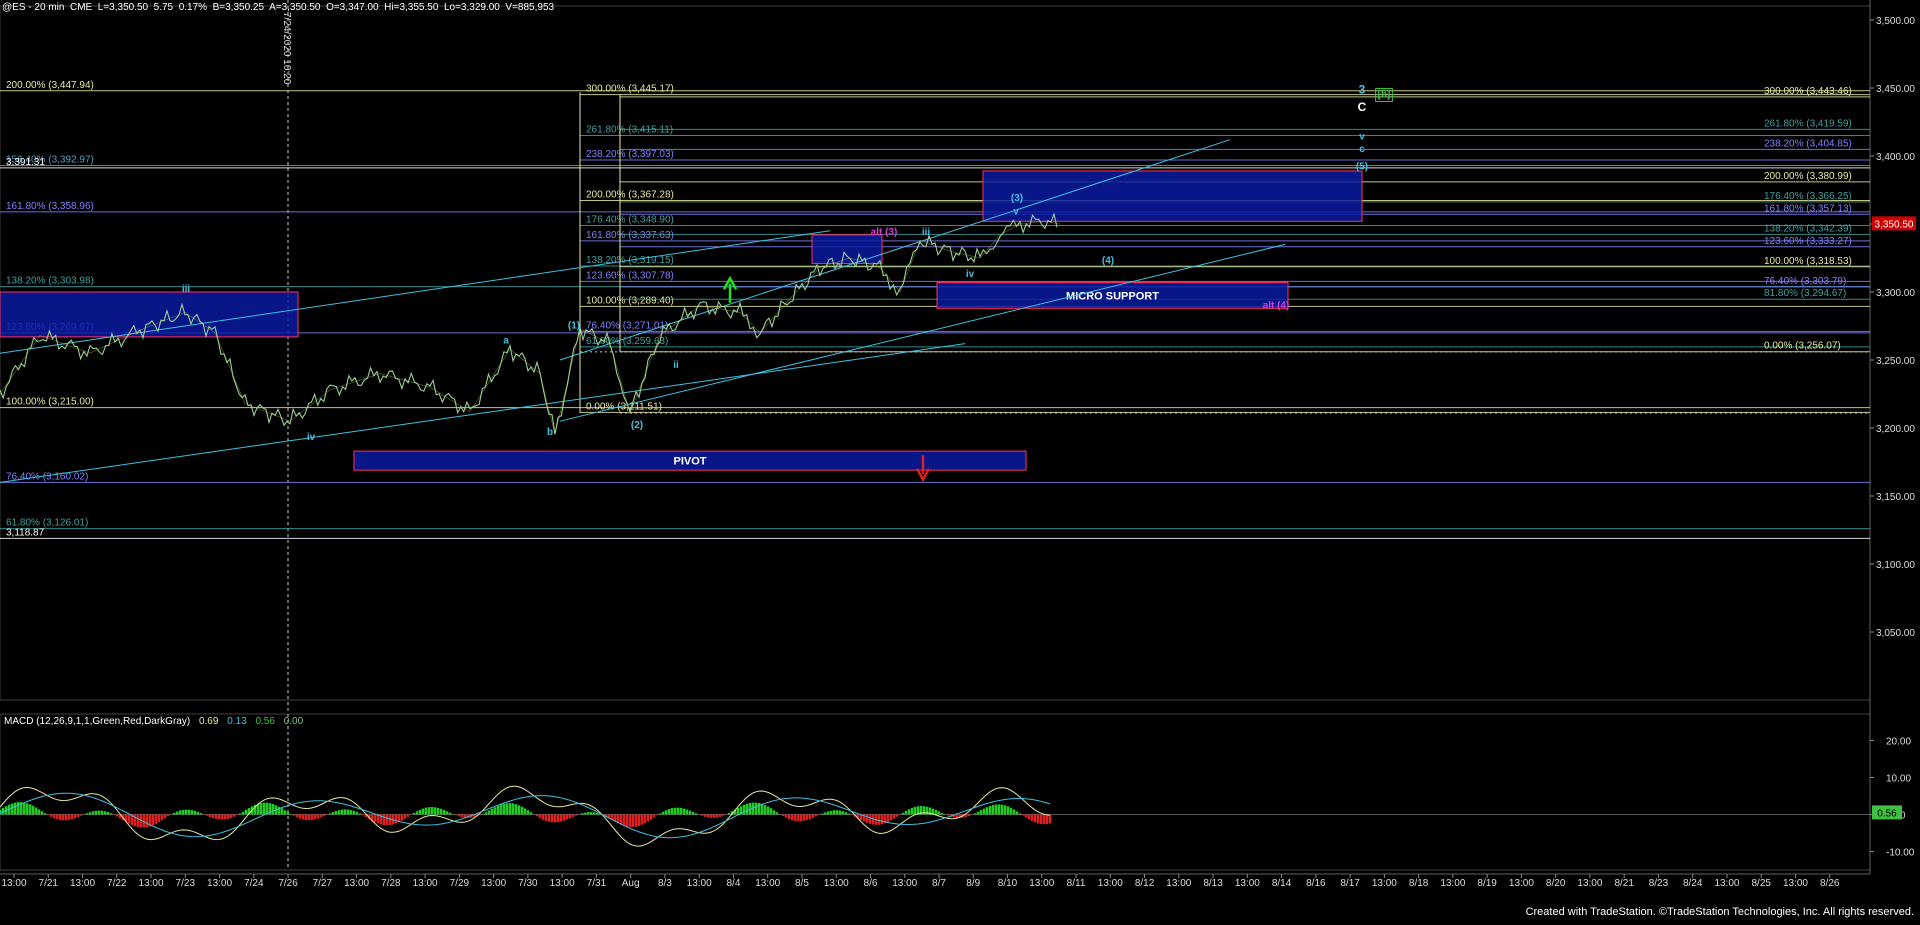  Describe the element at coordinates (1895, 565) in the screenshot. I see `price-tick-label: 3,100.00` at that location.